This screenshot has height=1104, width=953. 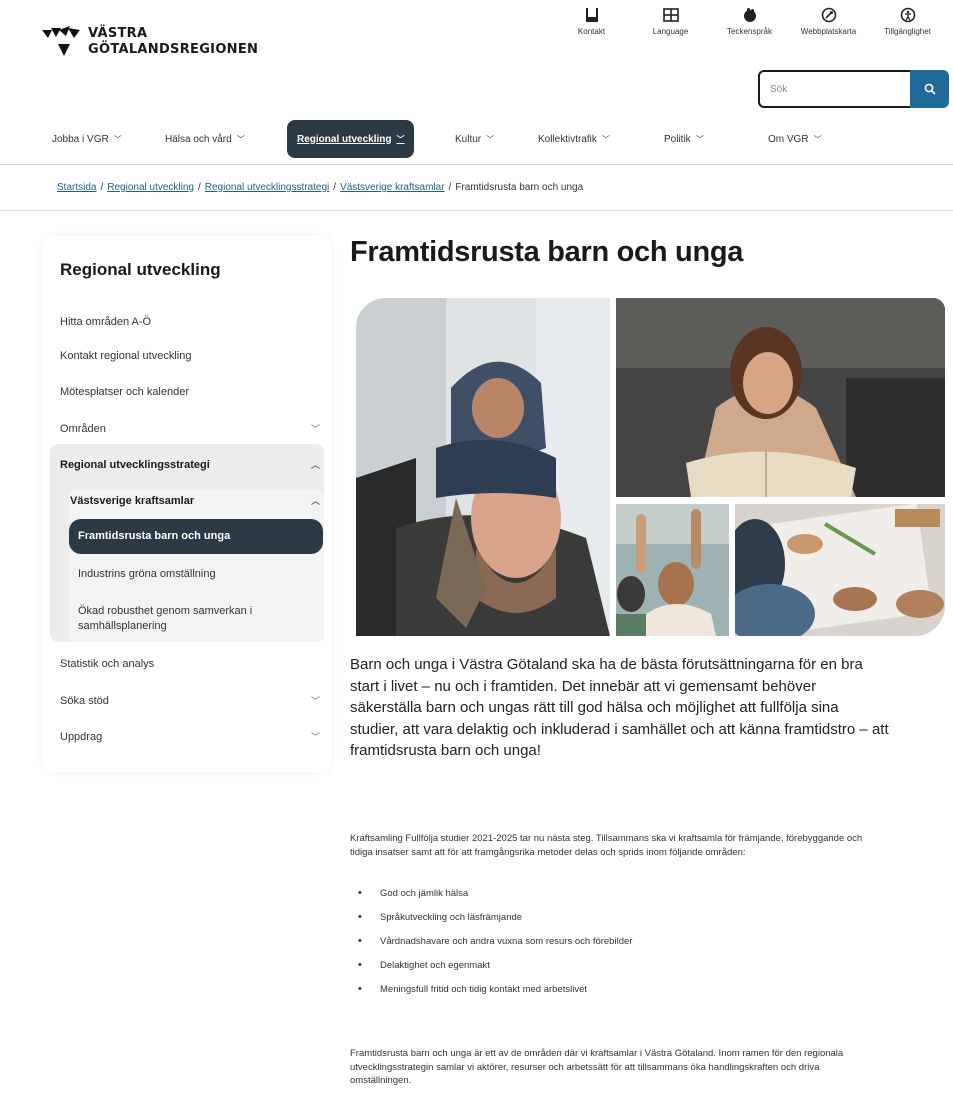 What do you see at coordinates (908, 15) in the screenshot?
I see `accessibility-icon` at bounding box center [908, 15].